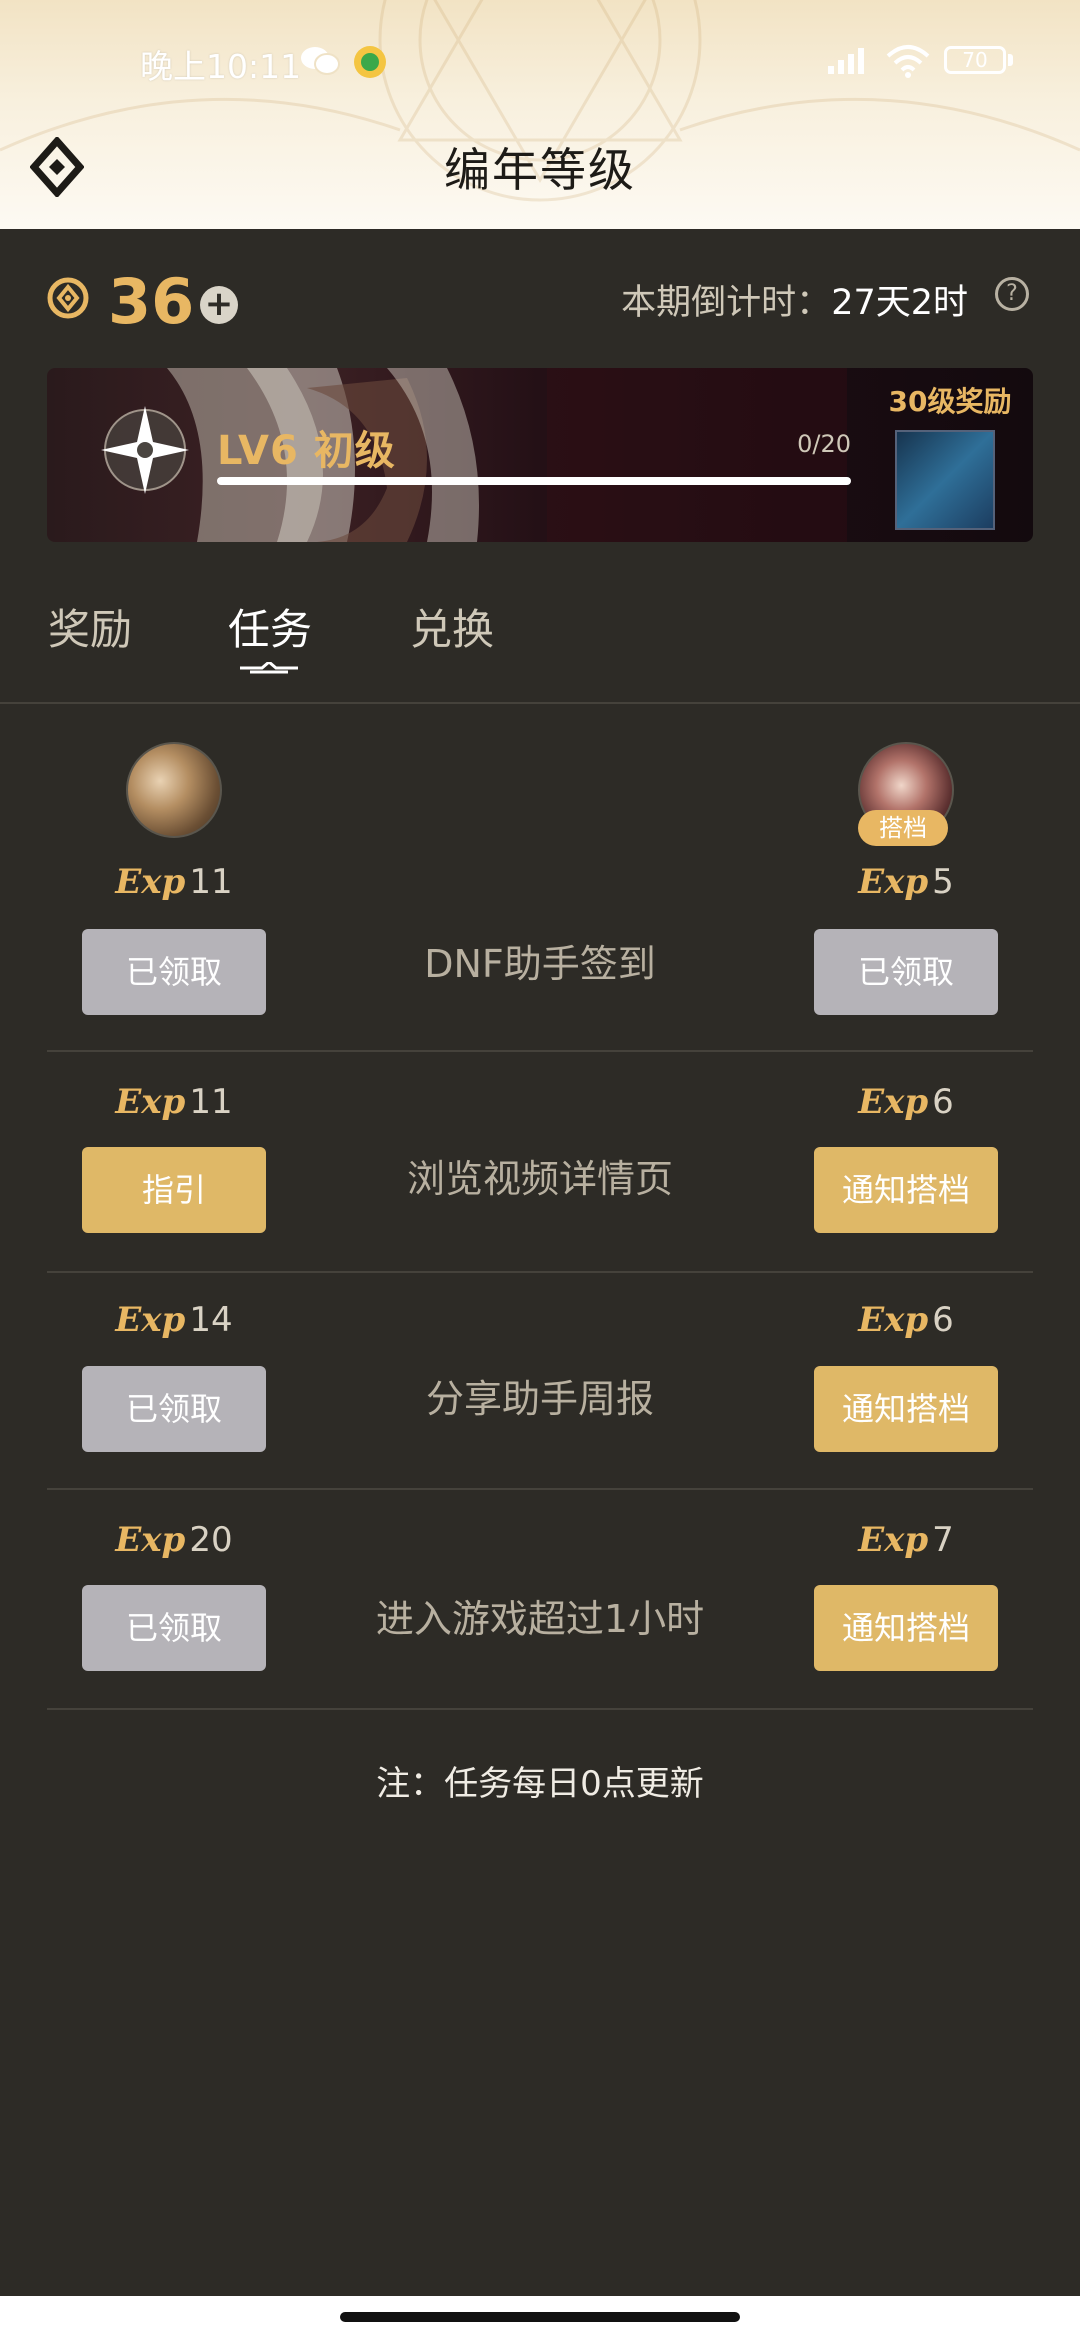  What do you see at coordinates (540, 703) in the screenshot?
I see `tabs-divider` at bounding box center [540, 703].